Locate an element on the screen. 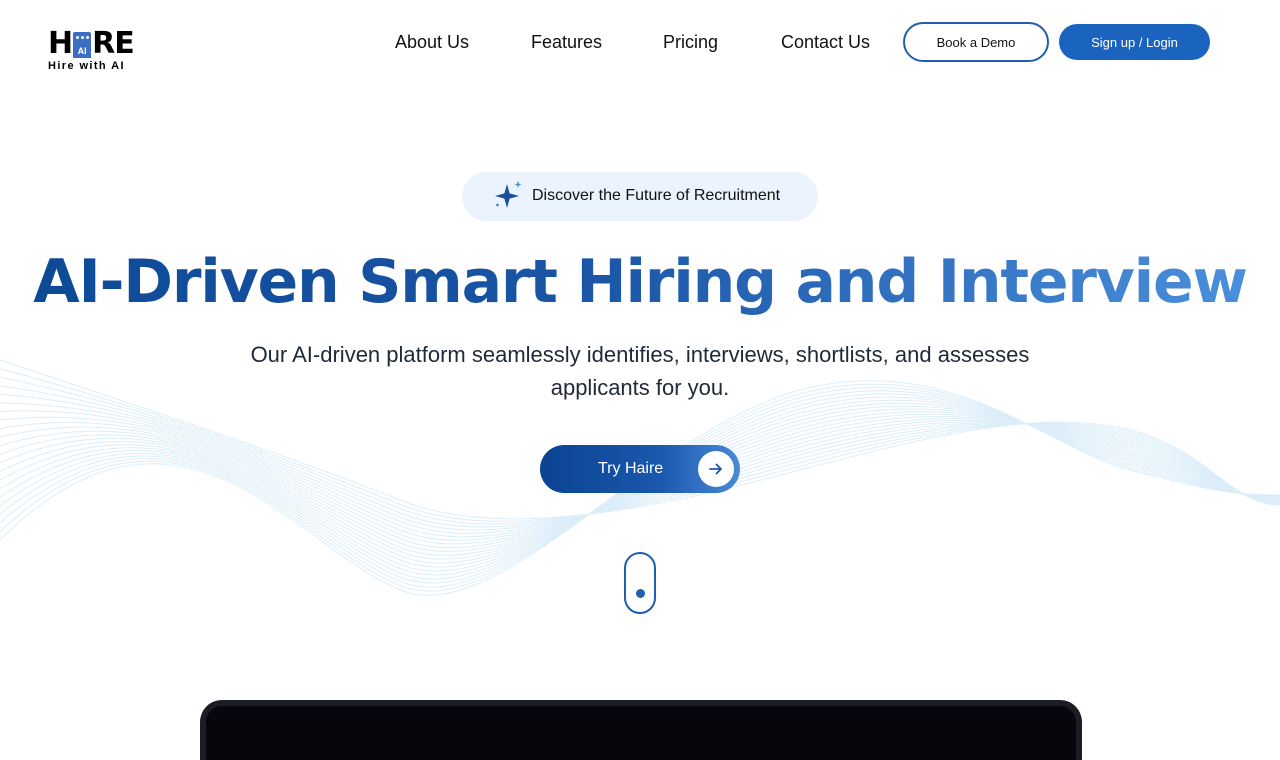 Image resolution: width=1280 pixels, height=760 pixels. logo-tagline: Hire with AI is located at coordinates (86, 66).